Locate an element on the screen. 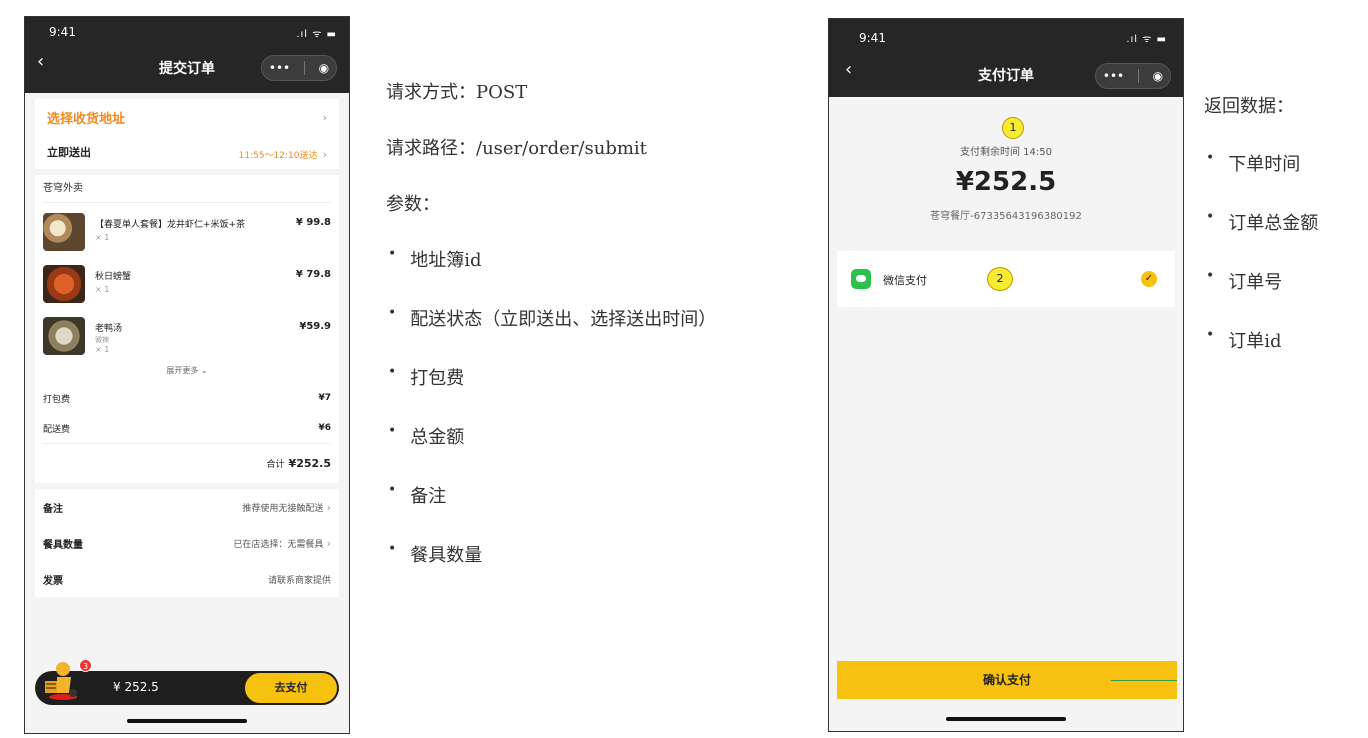 The height and width of the screenshot is (738, 1368). wechat-icon is located at coordinates (861, 279).